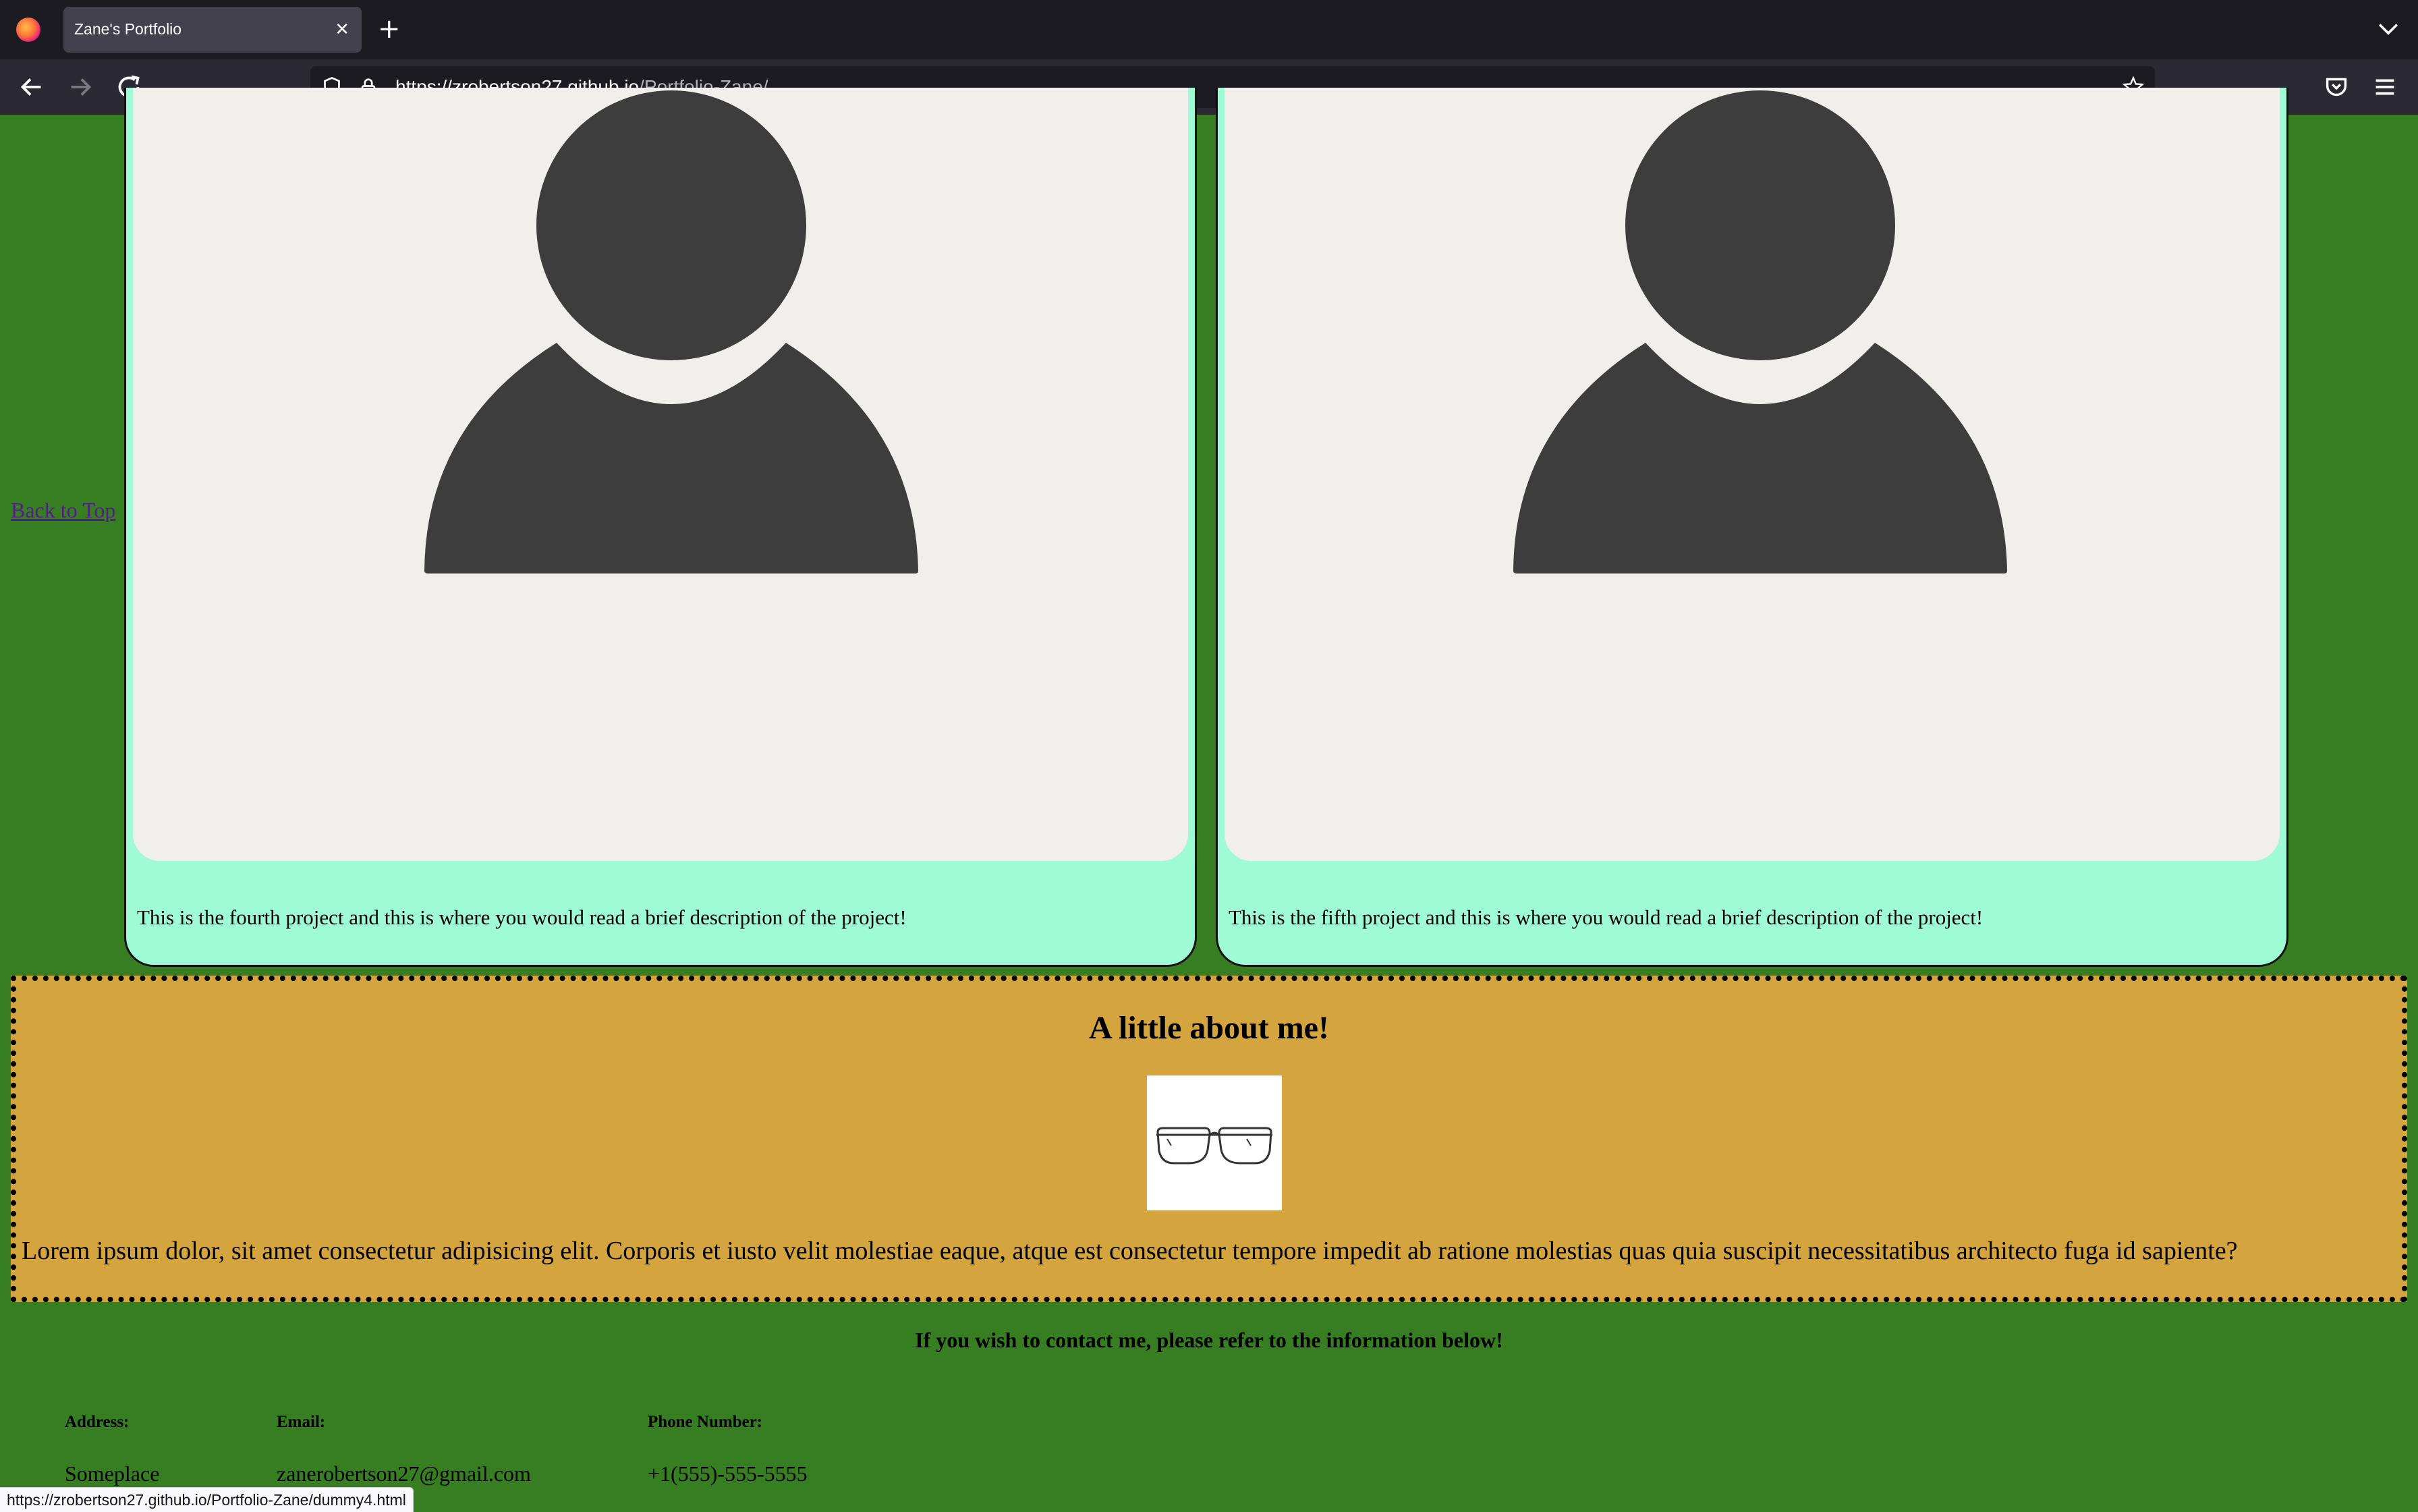 The image size is (2418, 1512). I want to click on forward-arrow-icon, so click(80, 87).